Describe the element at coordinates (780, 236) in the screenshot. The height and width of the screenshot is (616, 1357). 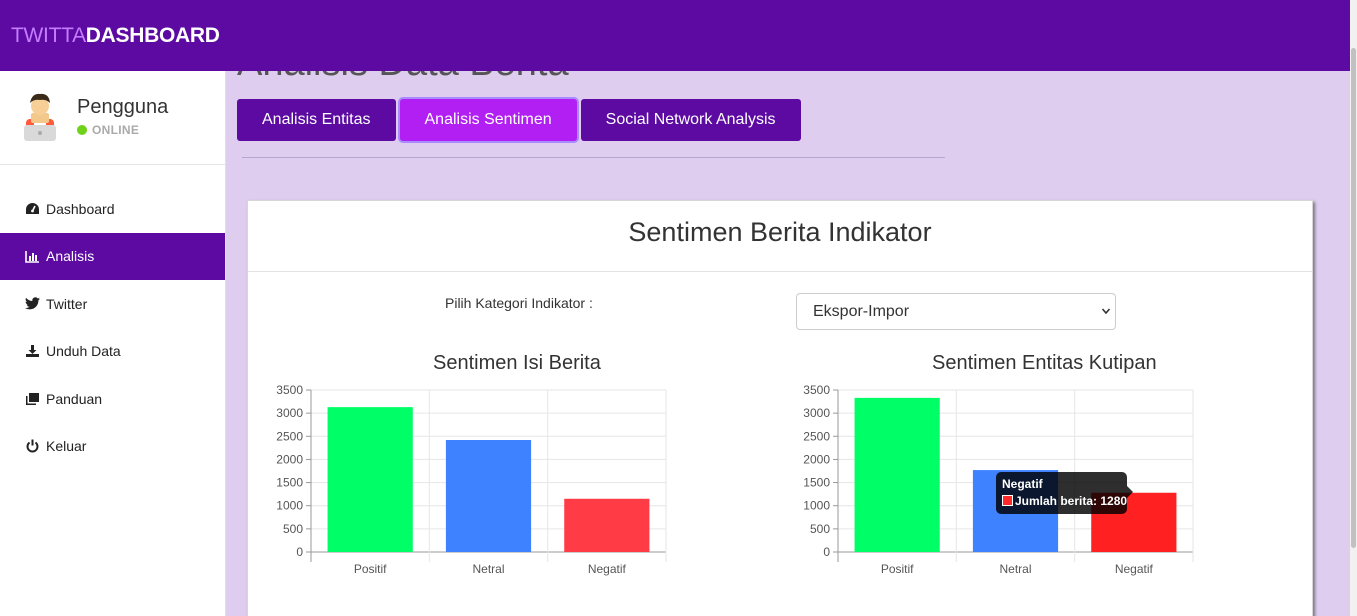
I see `card-title: Sentimen Berita Indikator` at that location.